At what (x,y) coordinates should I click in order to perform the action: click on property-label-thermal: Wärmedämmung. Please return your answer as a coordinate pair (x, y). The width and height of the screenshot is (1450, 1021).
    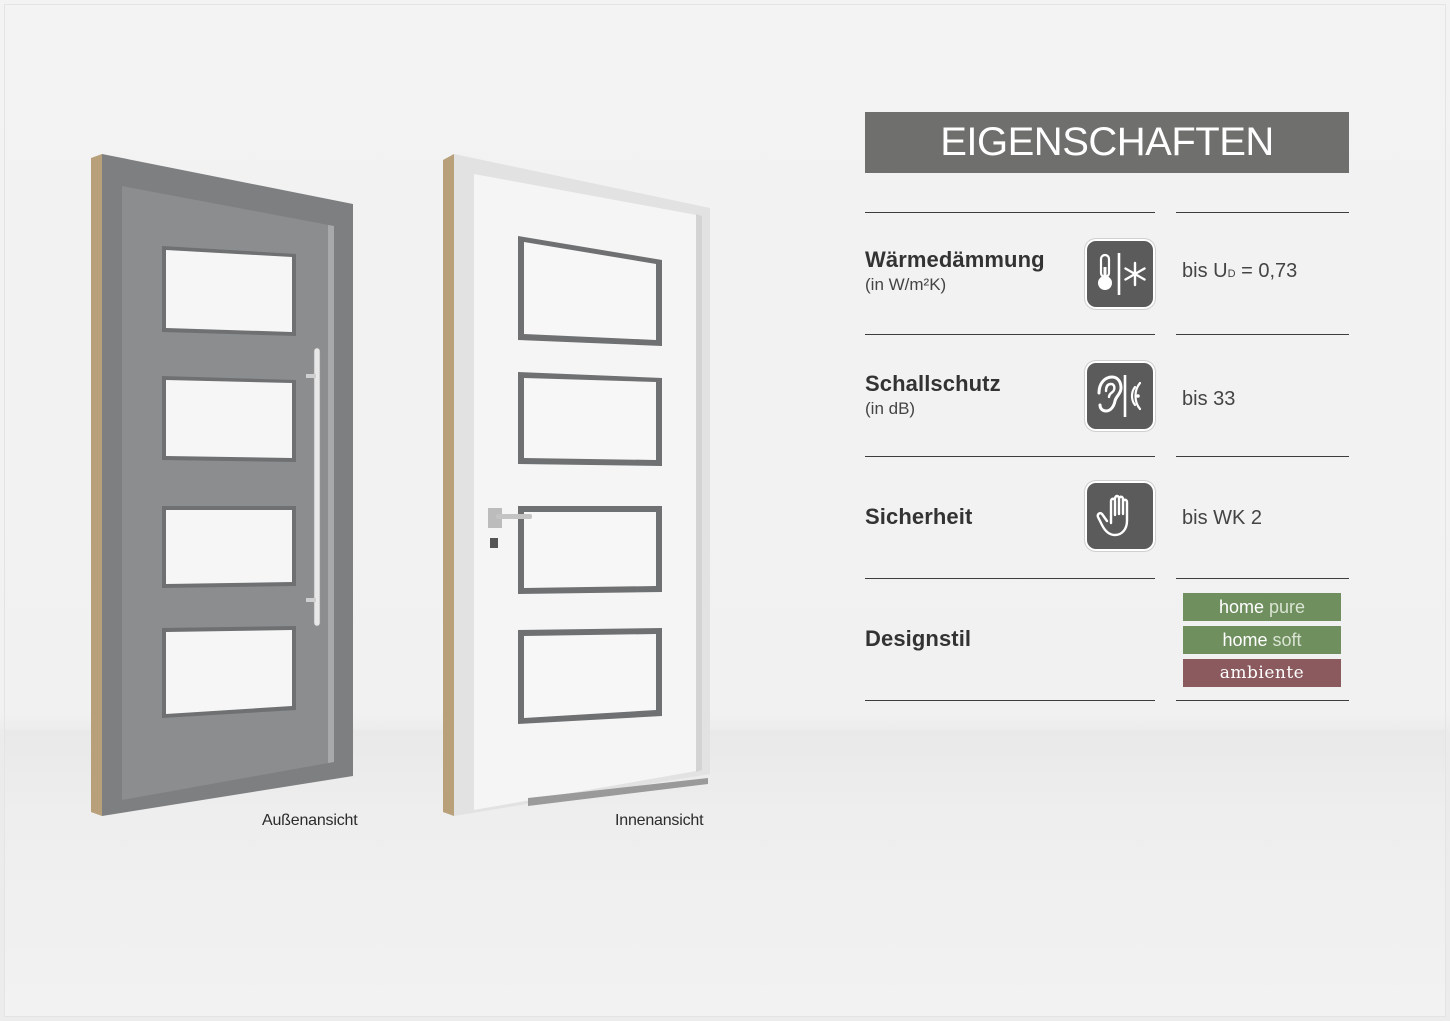
    Looking at the image, I should click on (955, 259).